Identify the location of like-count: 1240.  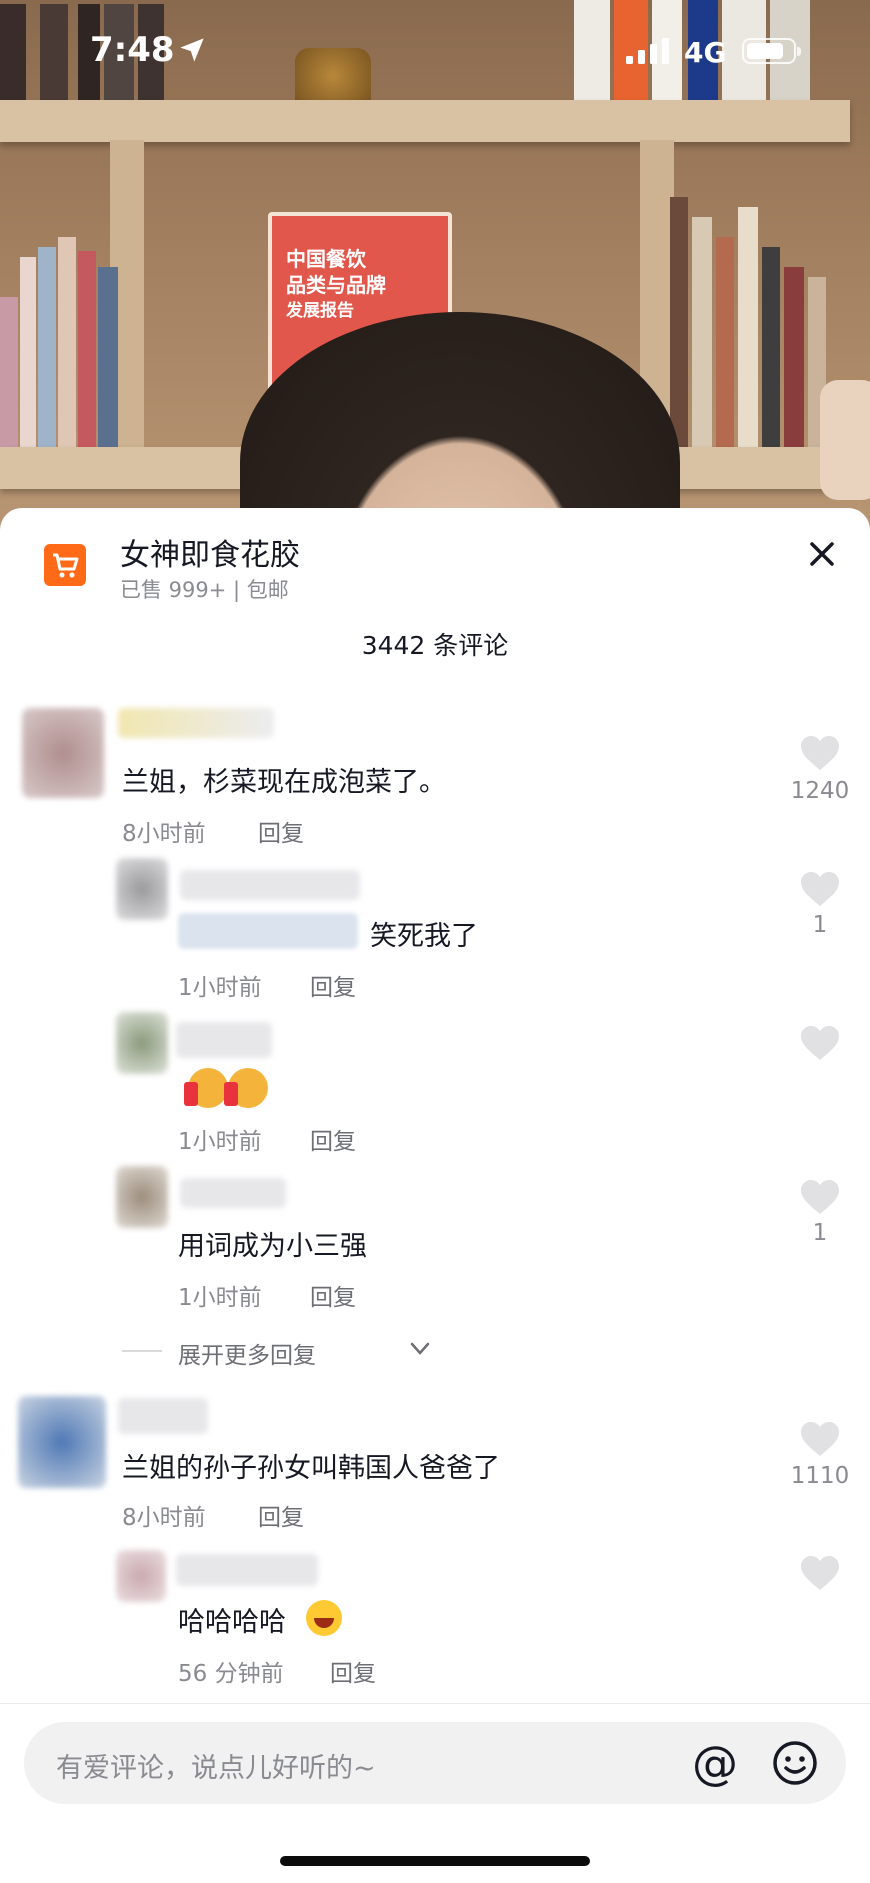
(820, 791).